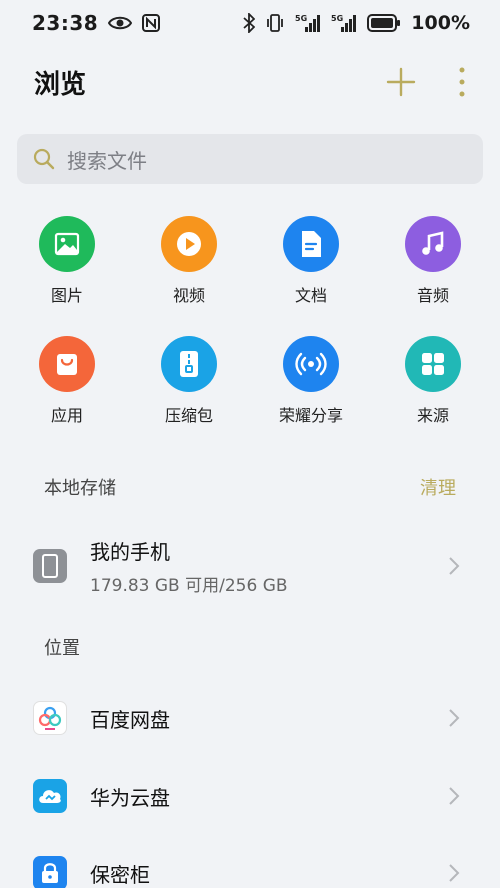 Image resolution: width=500 pixels, height=888 pixels. I want to click on location-label: 保密柜, so click(120, 874).